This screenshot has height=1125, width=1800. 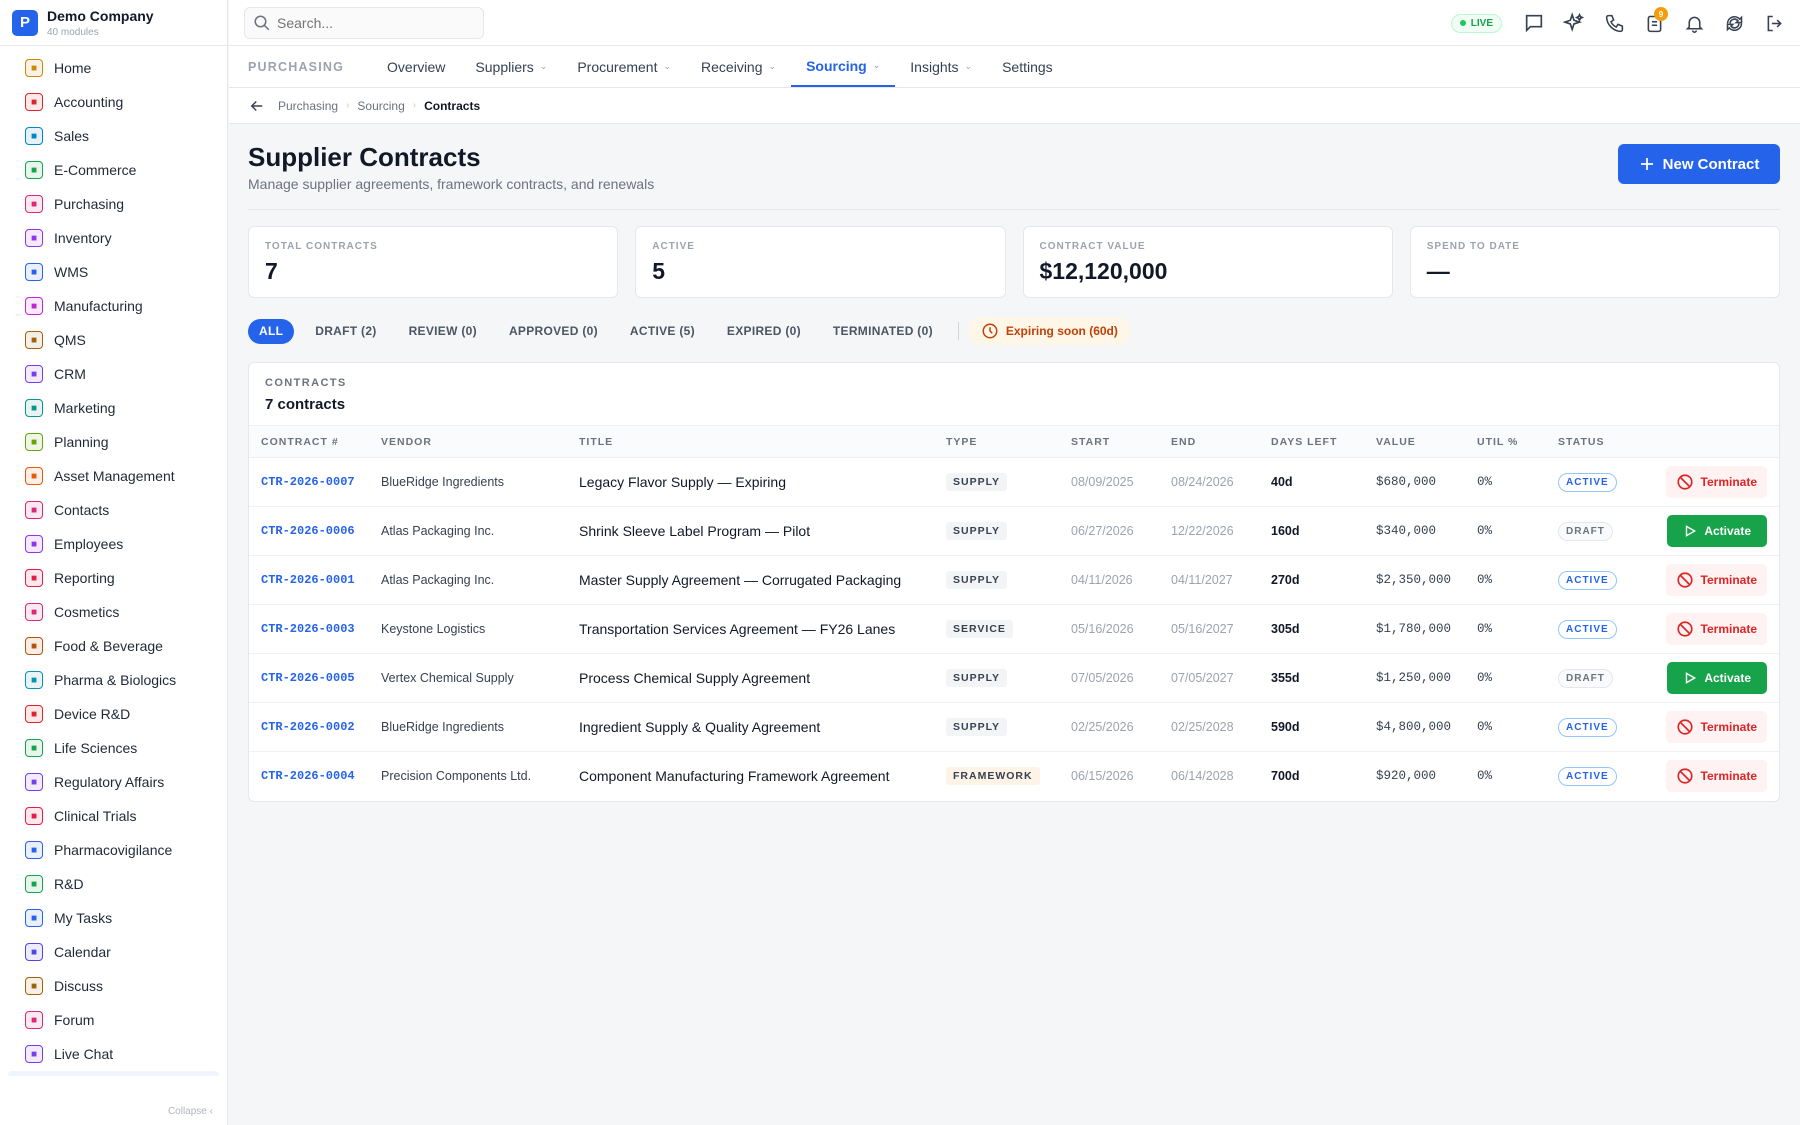 What do you see at coordinates (113, 408) in the screenshot?
I see `sidebar-item-marketing: ■ Marketing` at bounding box center [113, 408].